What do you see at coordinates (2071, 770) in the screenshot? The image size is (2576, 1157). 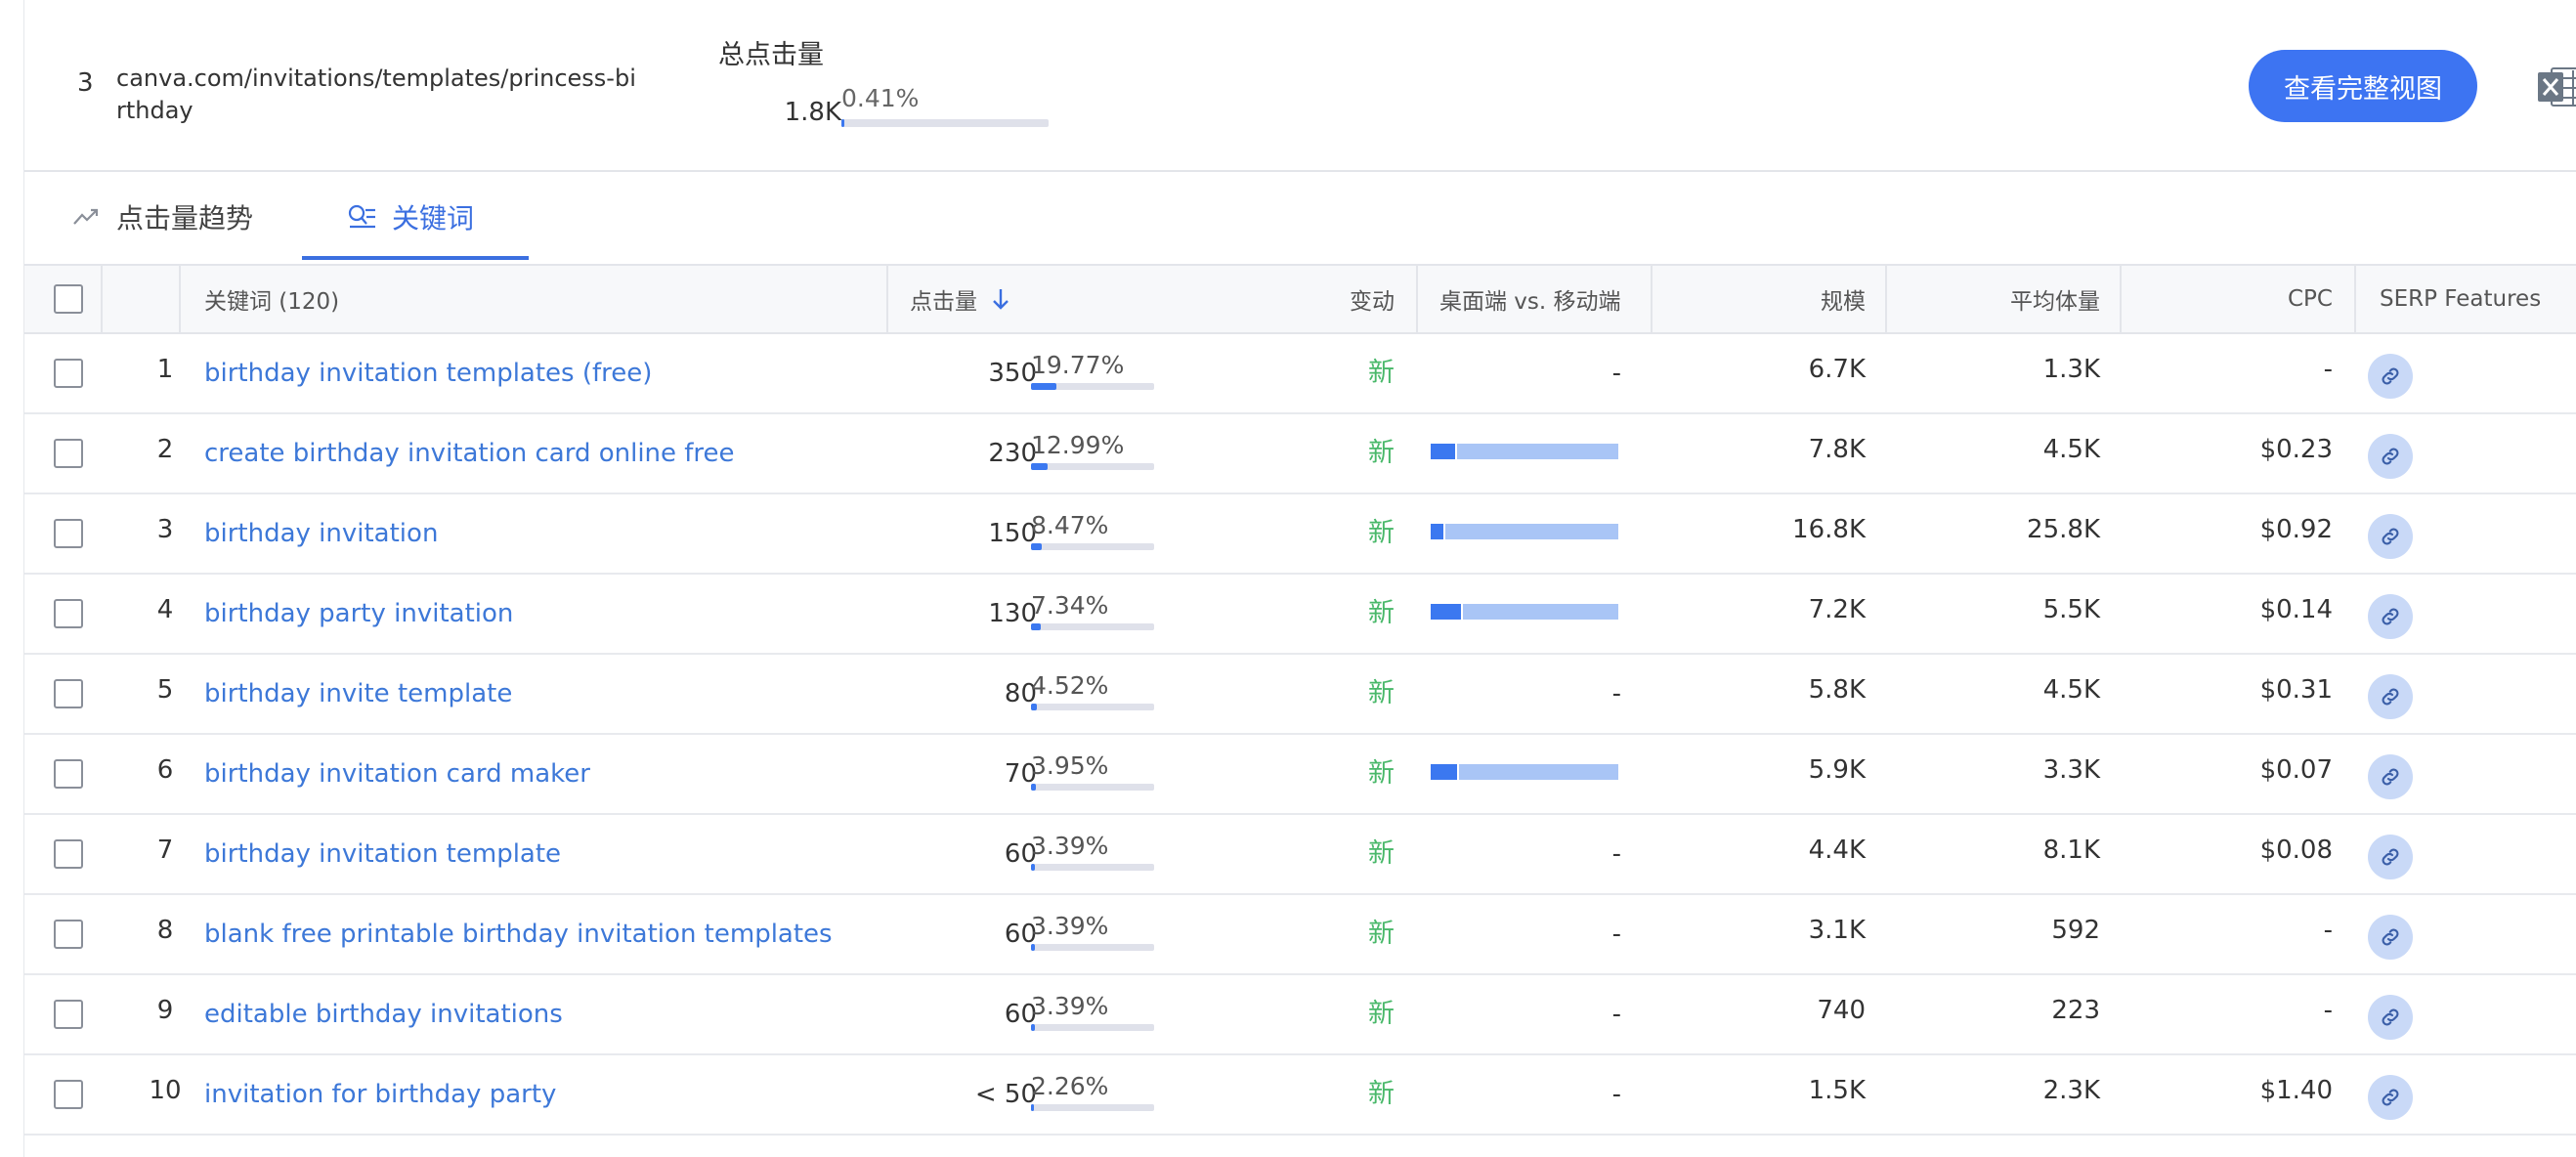 I see `keyword-avg-volume: 3.3K` at bounding box center [2071, 770].